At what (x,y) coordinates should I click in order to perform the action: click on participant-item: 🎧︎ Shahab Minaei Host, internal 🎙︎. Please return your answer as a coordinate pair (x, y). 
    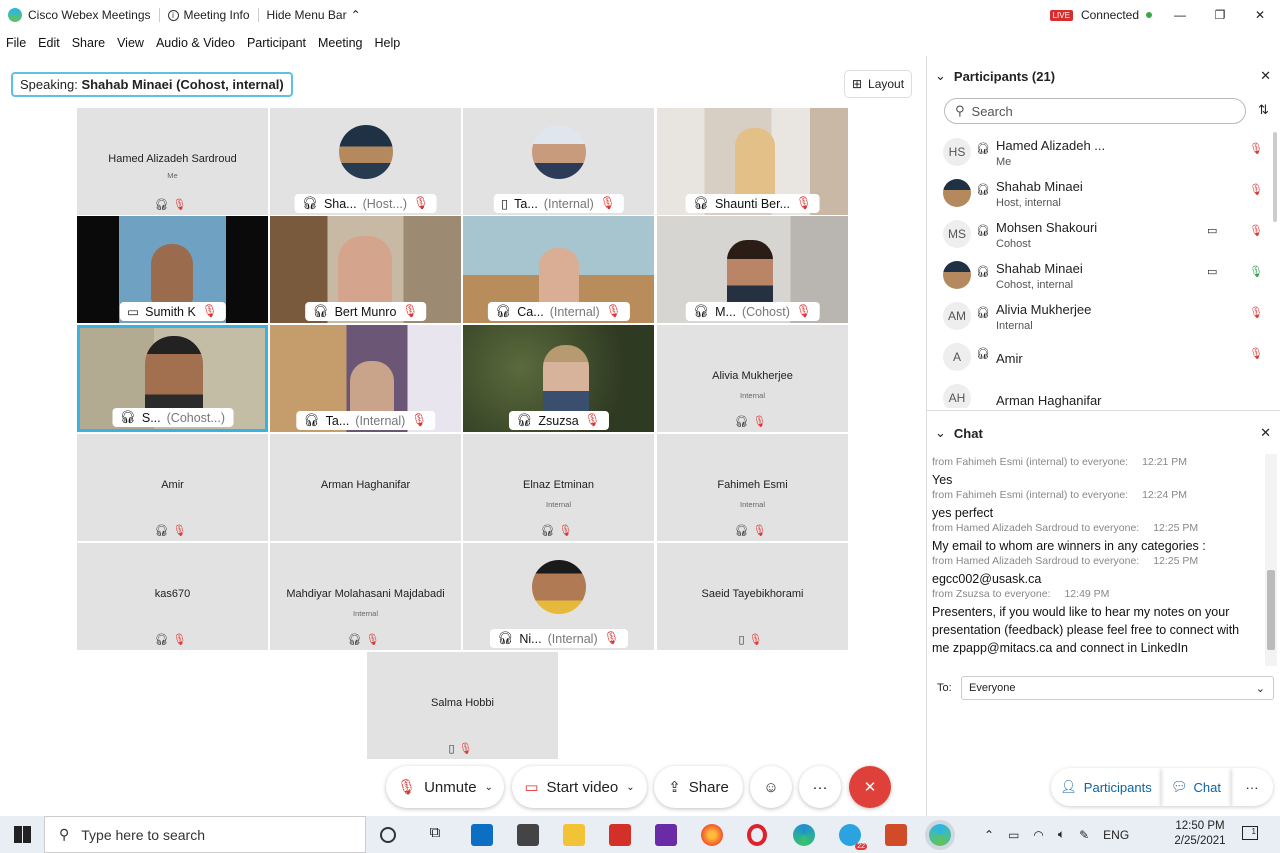
    Looking at the image, I should click on (1108, 197).